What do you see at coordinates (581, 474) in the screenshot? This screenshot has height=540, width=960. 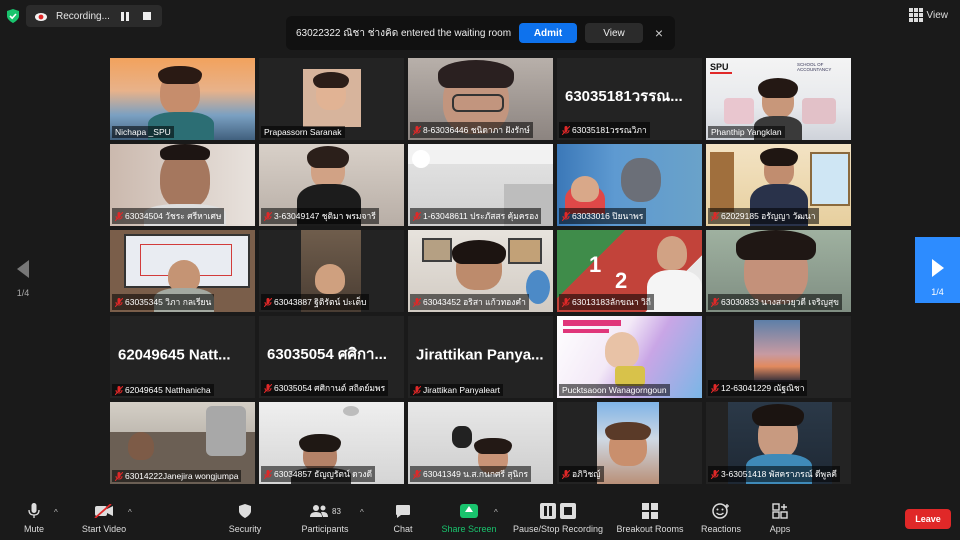 I see `participant-name-label: อภิวิชญ์` at bounding box center [581, 474].